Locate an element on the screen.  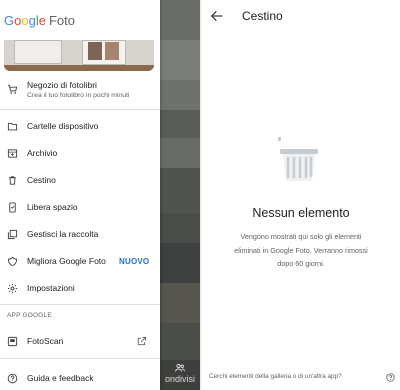
google-photos-logo: Google Foto is located at coordinates (39, 20).